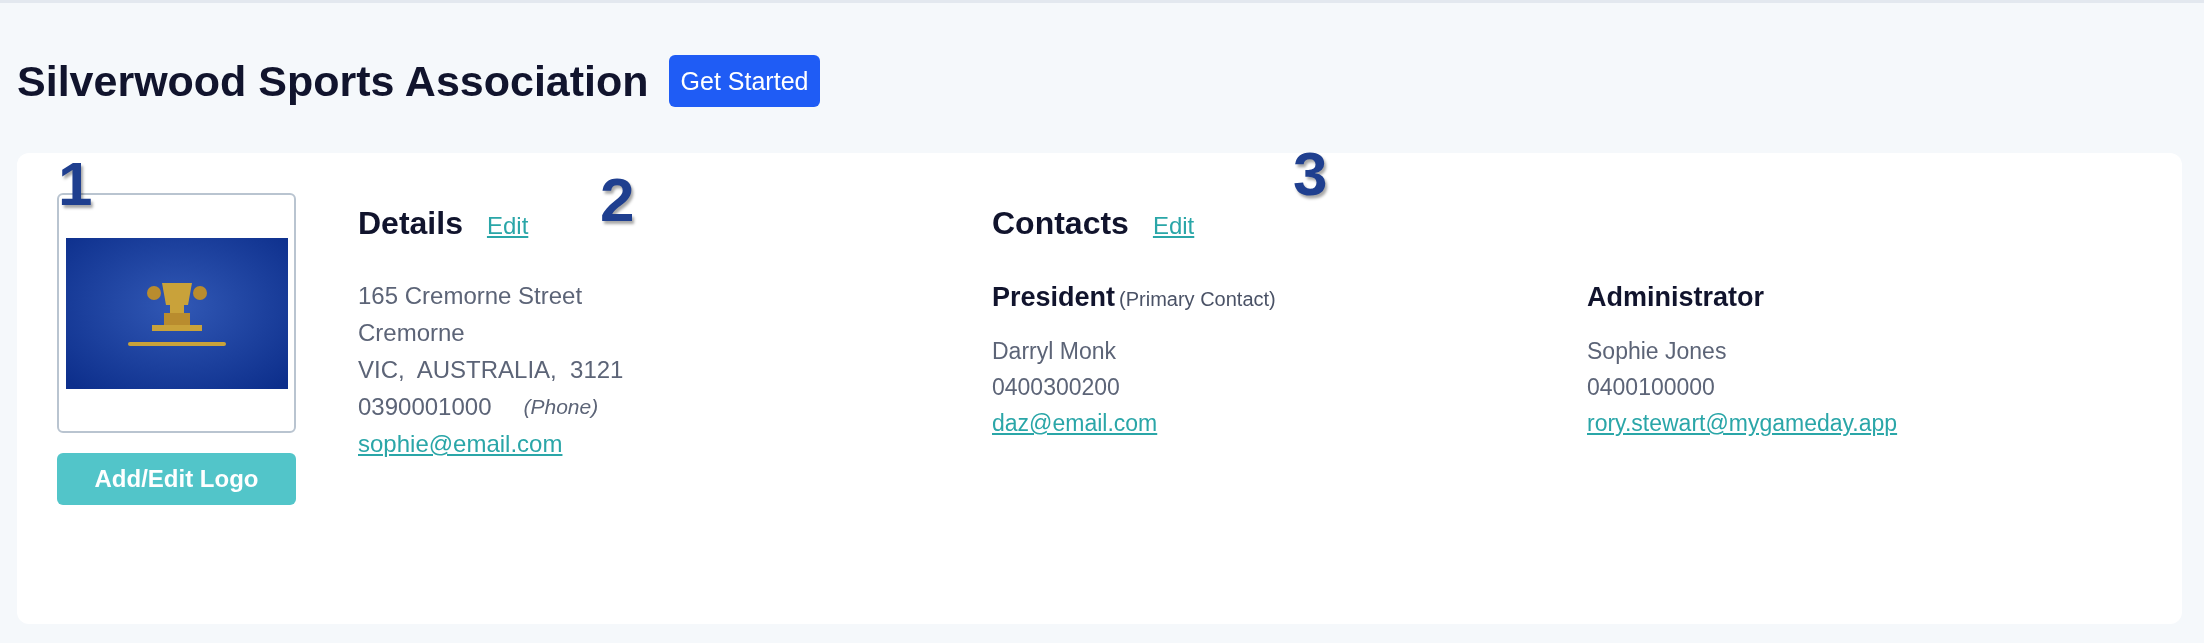  I want to click on callout-number: 2, so click(617, 200).